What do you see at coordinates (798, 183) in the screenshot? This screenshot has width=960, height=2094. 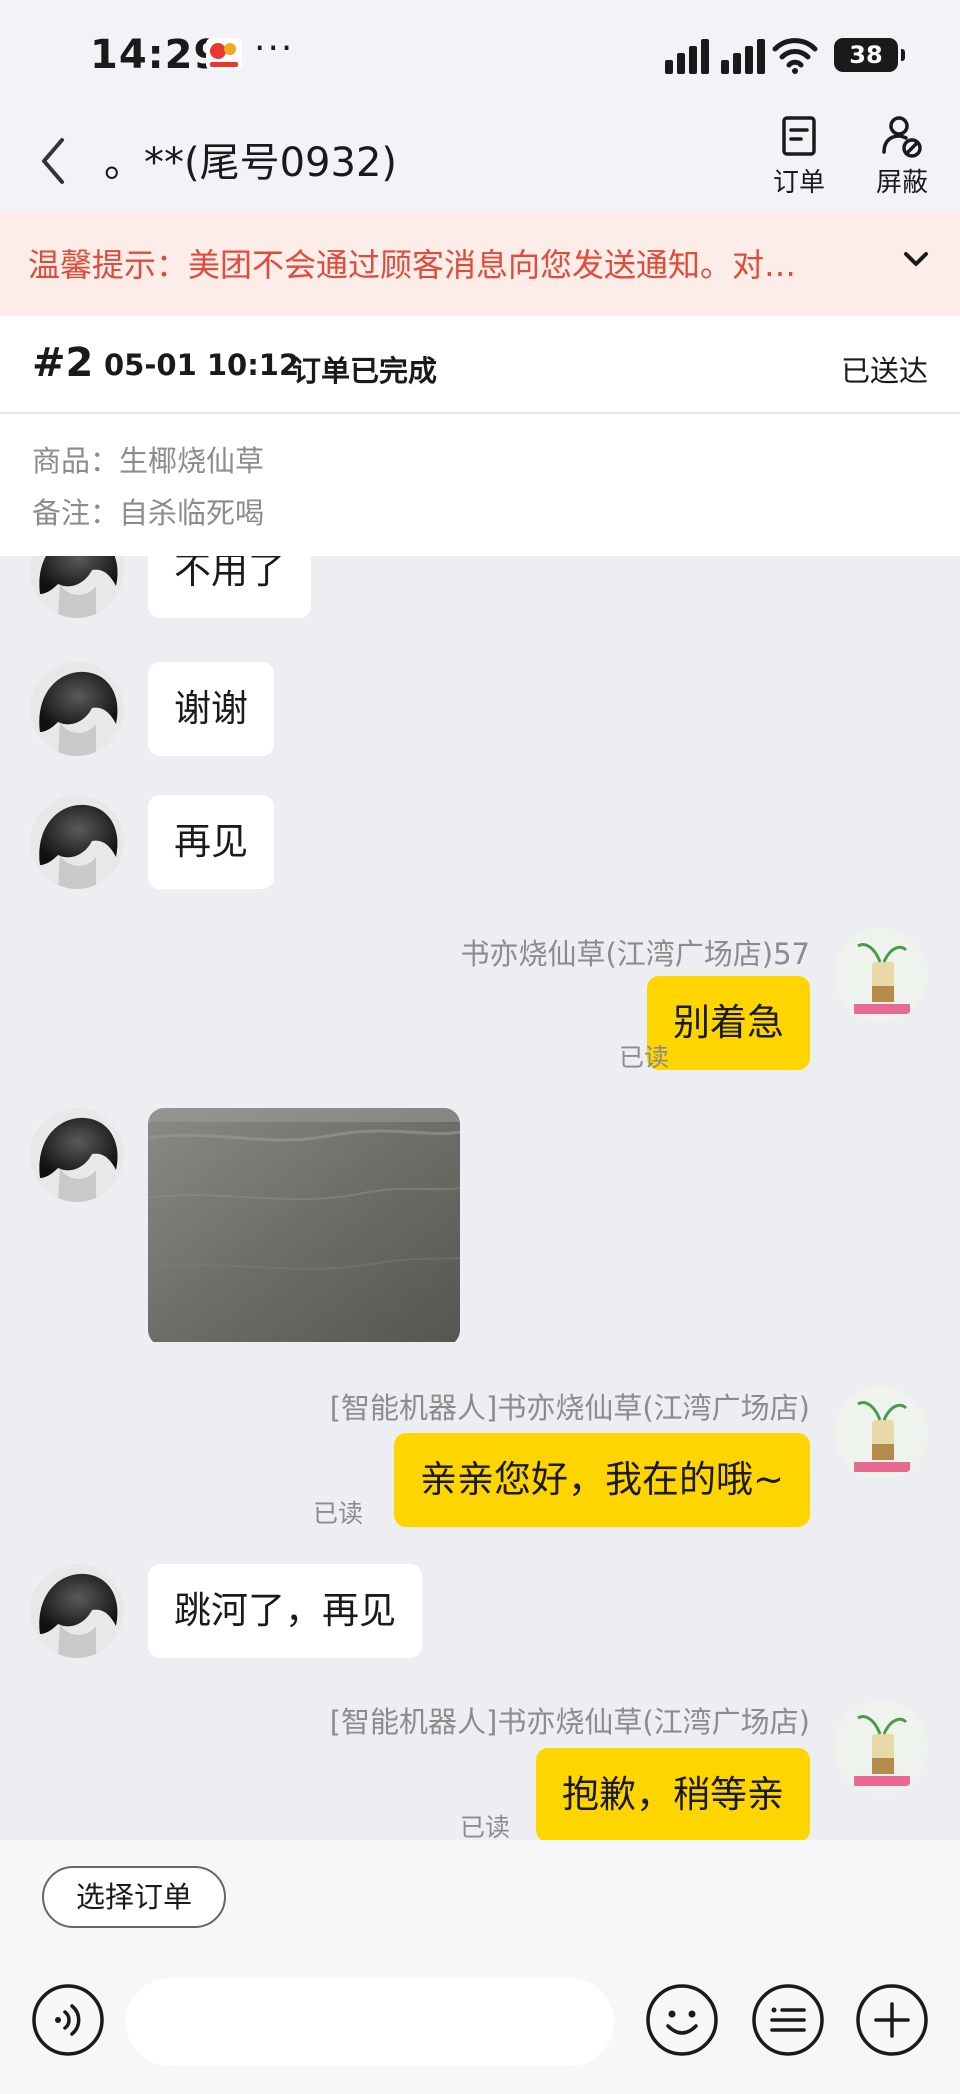 I see `order-label: 订单` at bounding box center [798, 183].